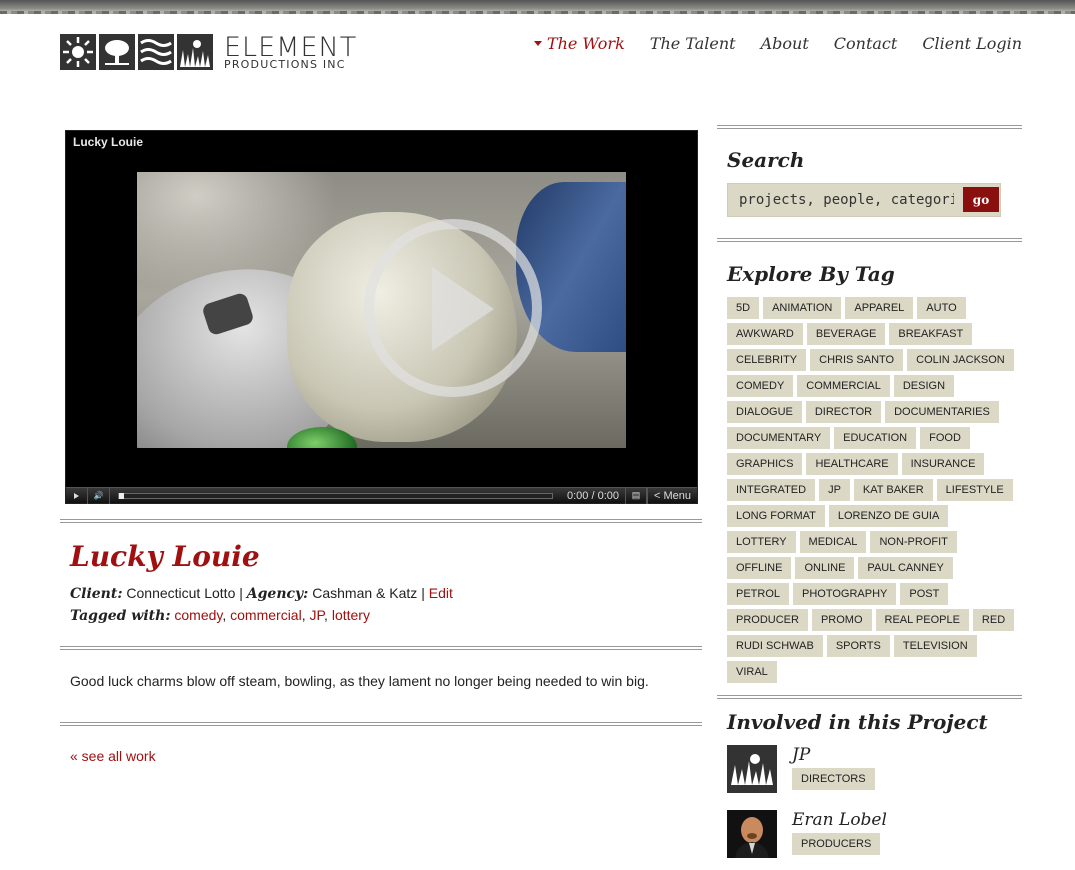 The image size is (1075, 870). What do you see at coordinates (945, 438) in the screenshot?
I see `tag-food: FOOD` at bounding box center [945, 438].